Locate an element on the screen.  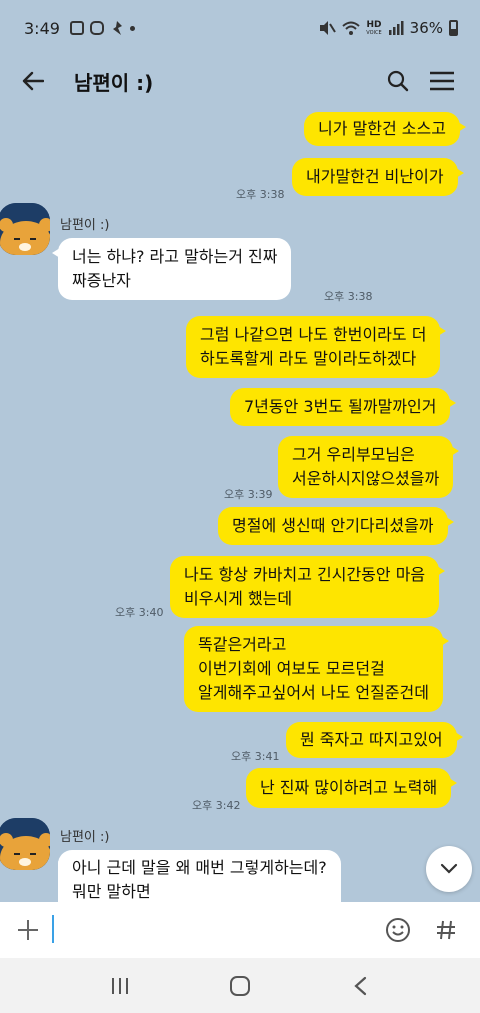
chevron-down-icon is located at coordinates (449, 868).